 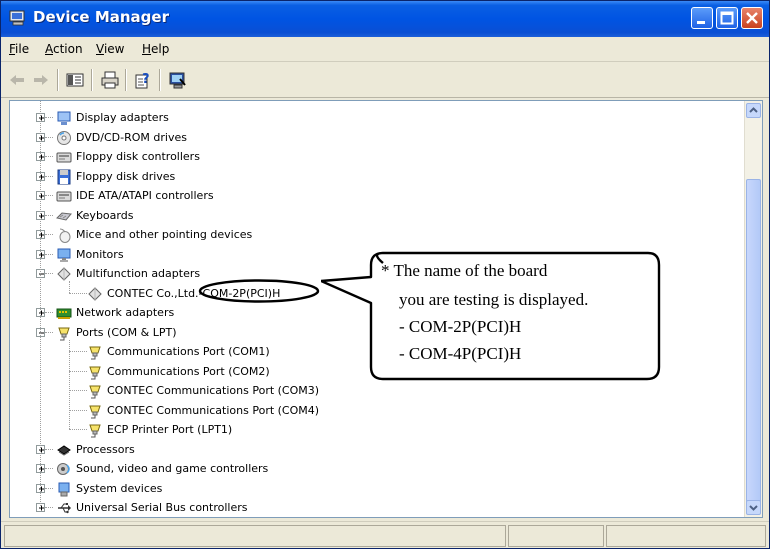 I want to click on callout-line-4: - COM-4P(PCI)H, so click(x=460, y=353).